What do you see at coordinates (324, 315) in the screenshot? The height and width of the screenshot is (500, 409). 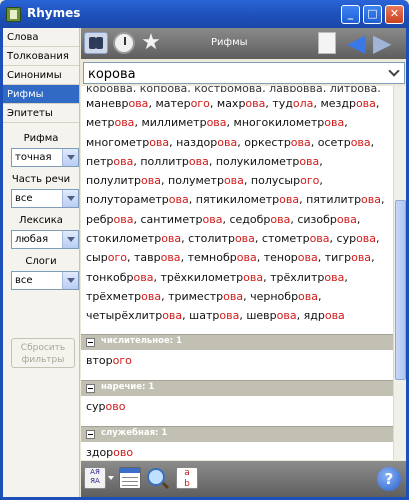 I see `rhyme-word: ядрова` at bounding box center [324, 315].